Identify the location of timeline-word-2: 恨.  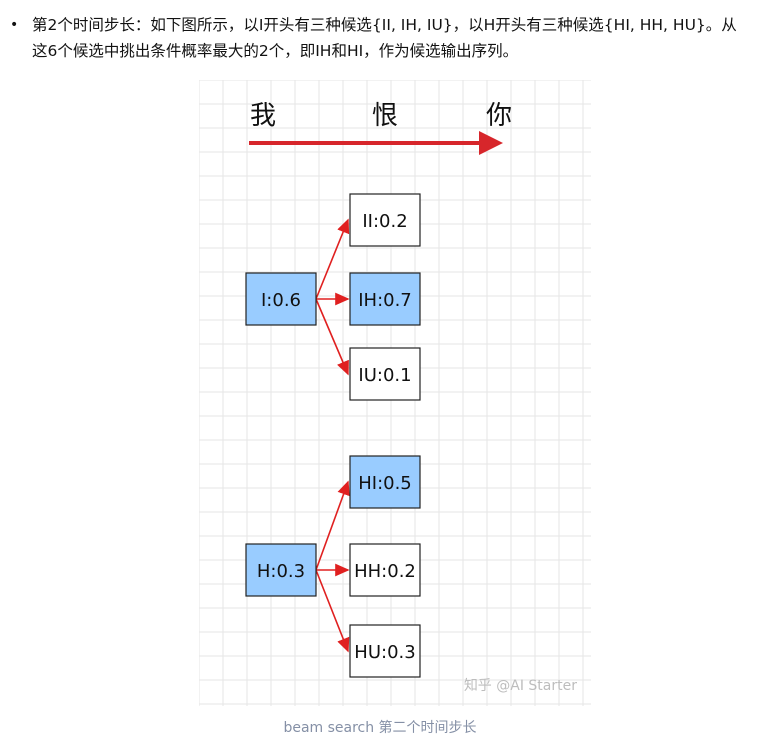
(385, 116).